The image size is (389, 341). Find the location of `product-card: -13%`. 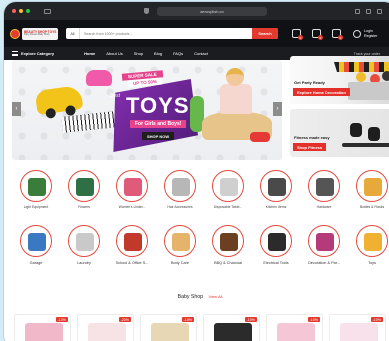

product-card: -13% is located at coordinates (42, 327).